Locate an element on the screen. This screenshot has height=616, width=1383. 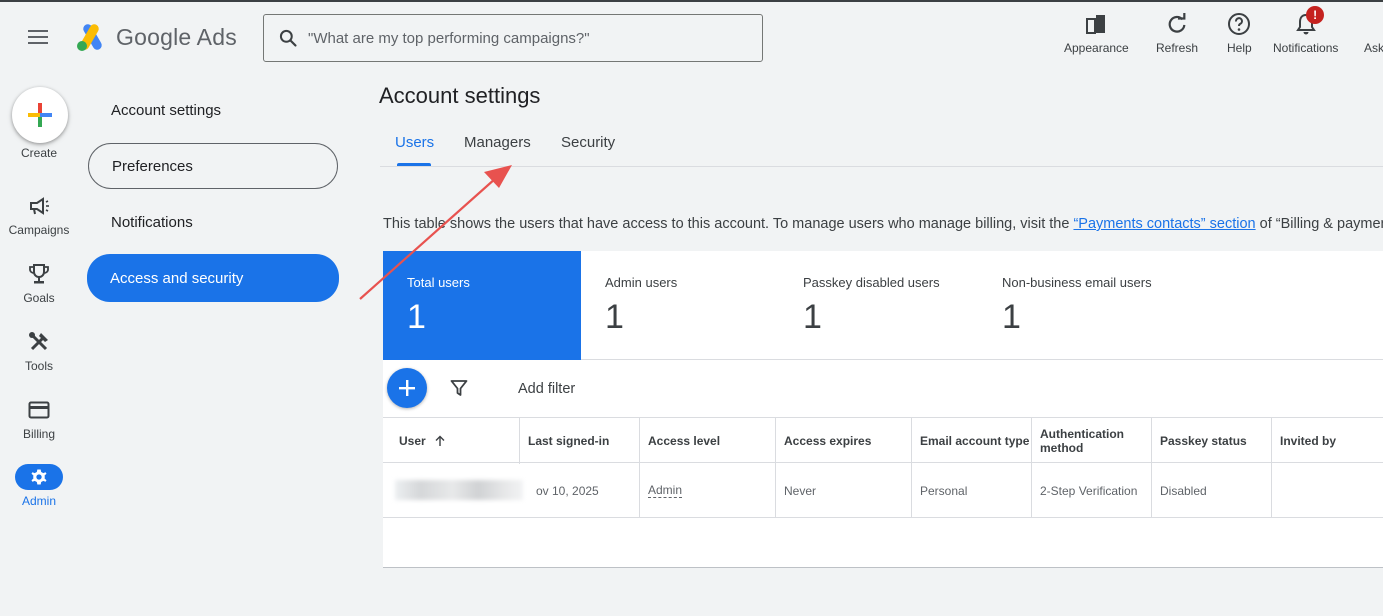
tab-security: Security is located at coordinates (588, 142).